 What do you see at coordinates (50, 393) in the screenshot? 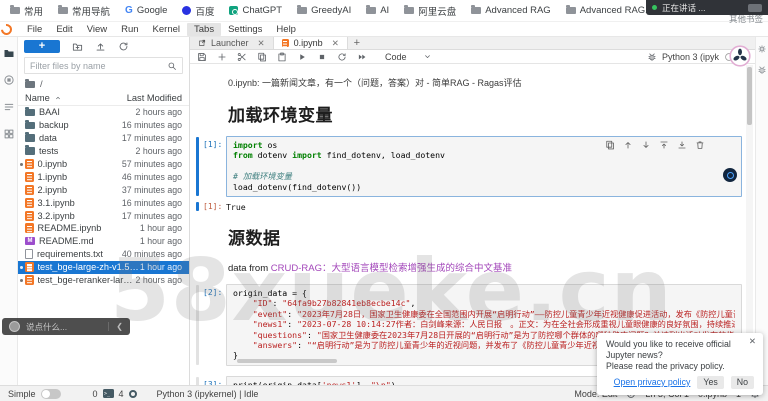
I see `simple-mode-toggle` at bounding box center [50, 393].